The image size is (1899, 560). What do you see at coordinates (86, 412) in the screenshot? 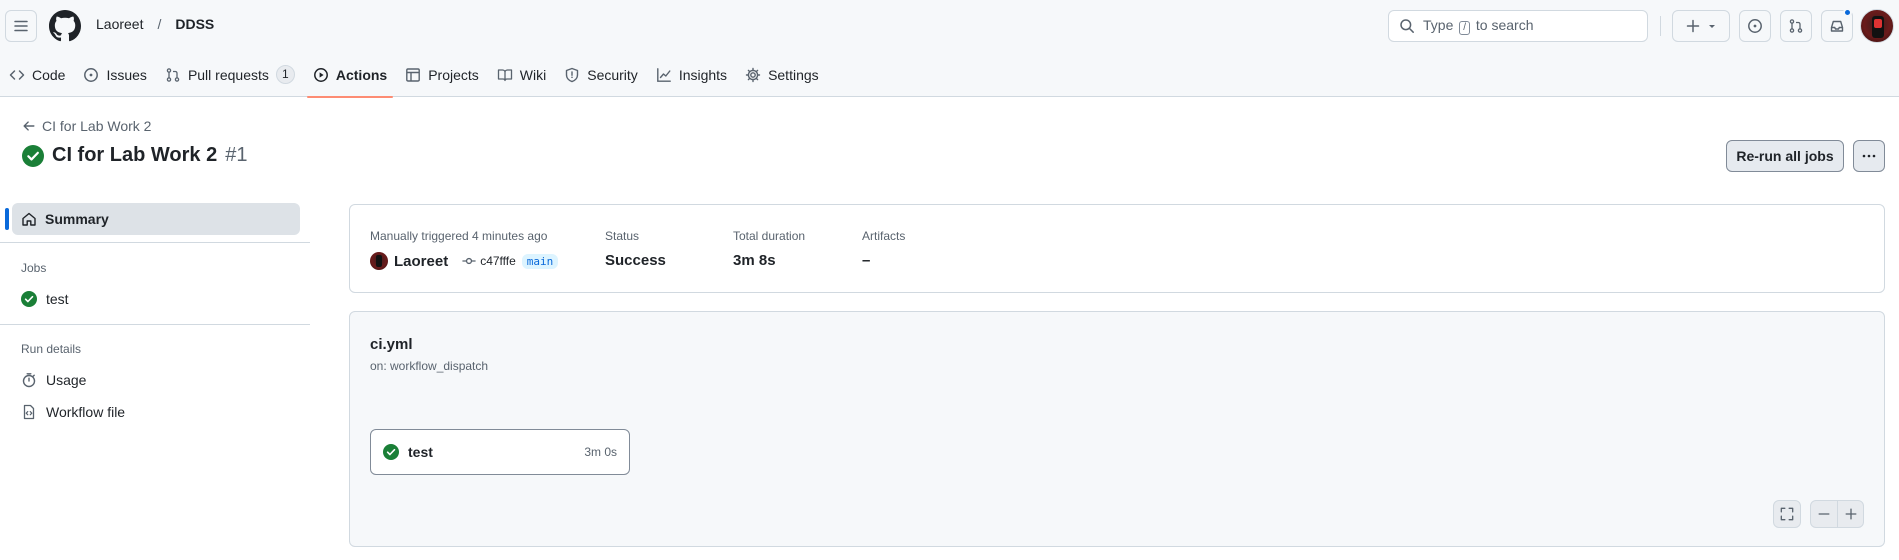
I see `sidebar-item-label: Workflow file` at bounding box center [86, 412].